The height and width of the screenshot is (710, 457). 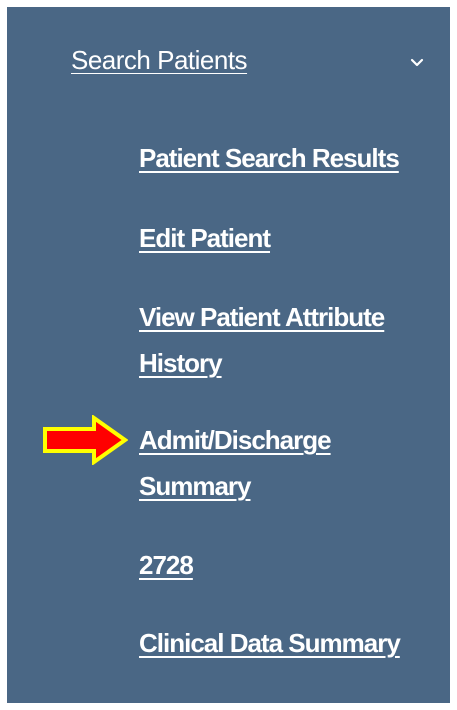 What do you see at coordinates (417, 62) in the screenshot?
I see `chevron-down-icon` at bounding box center [417, 62].